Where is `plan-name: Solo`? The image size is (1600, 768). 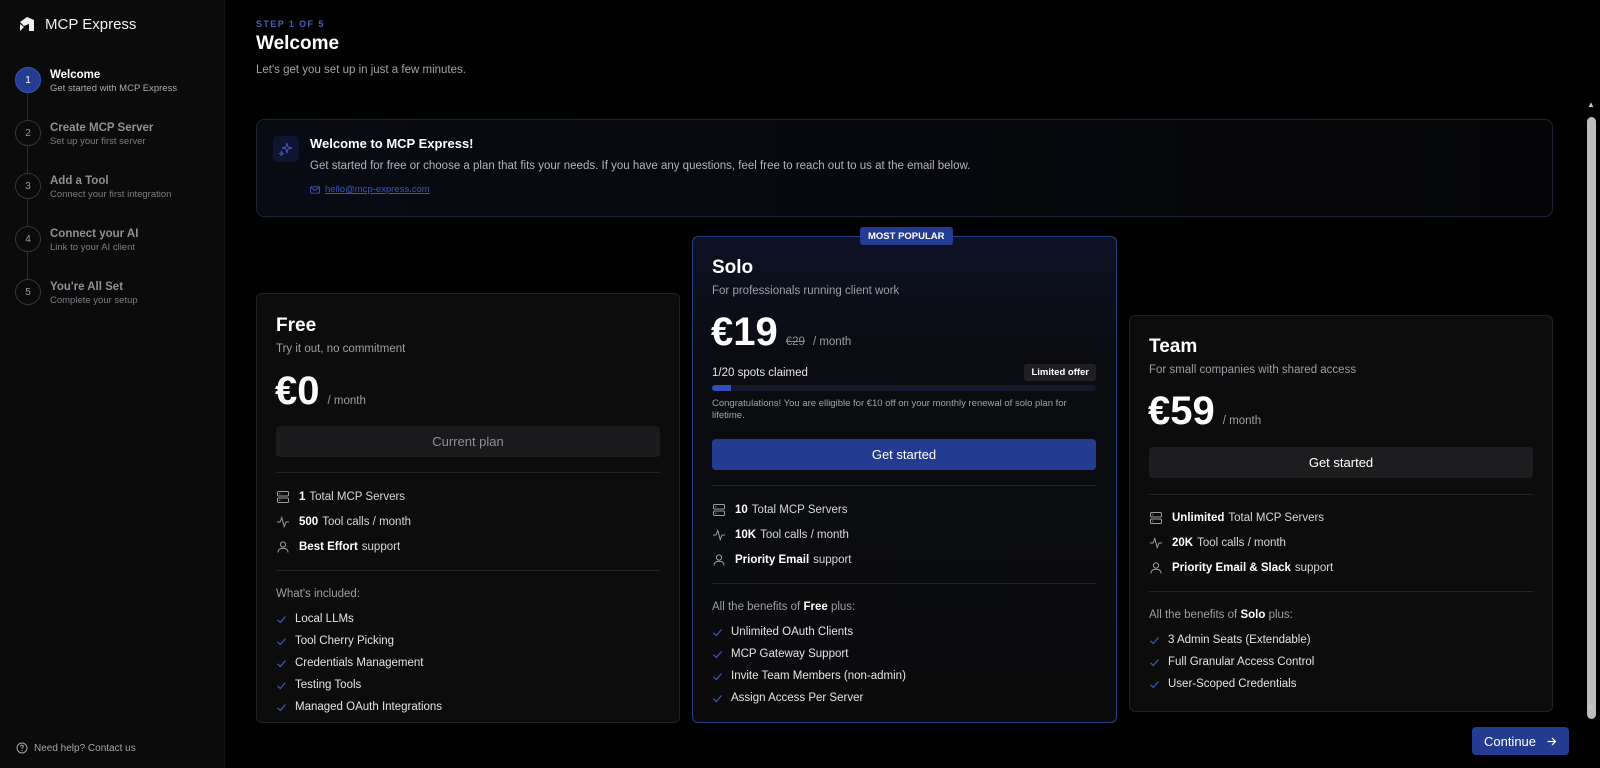 plan-name: Solo is located at coordinates (733, 267).